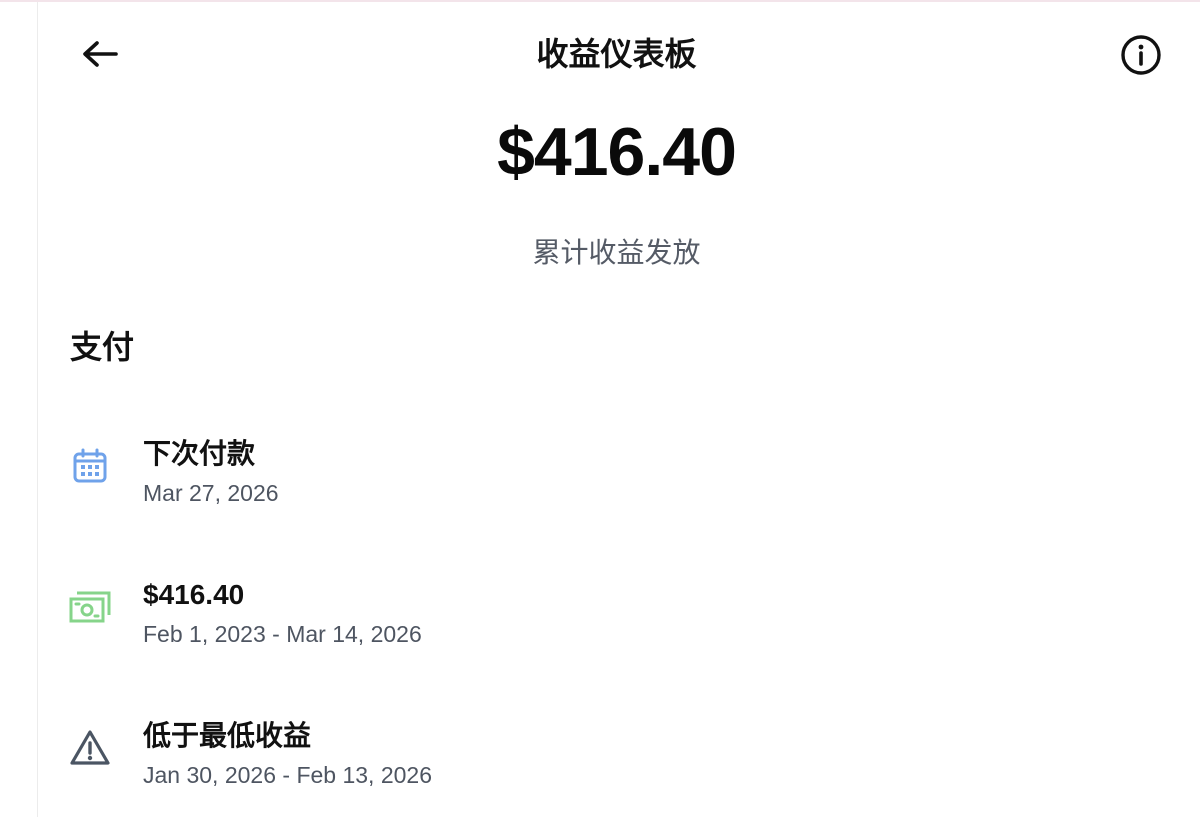 This screenshot has height=817, width=1200. Describe the element at coordinates (616, 54) in the screenshot. I see `page-title: 收益仪表板` at that location.